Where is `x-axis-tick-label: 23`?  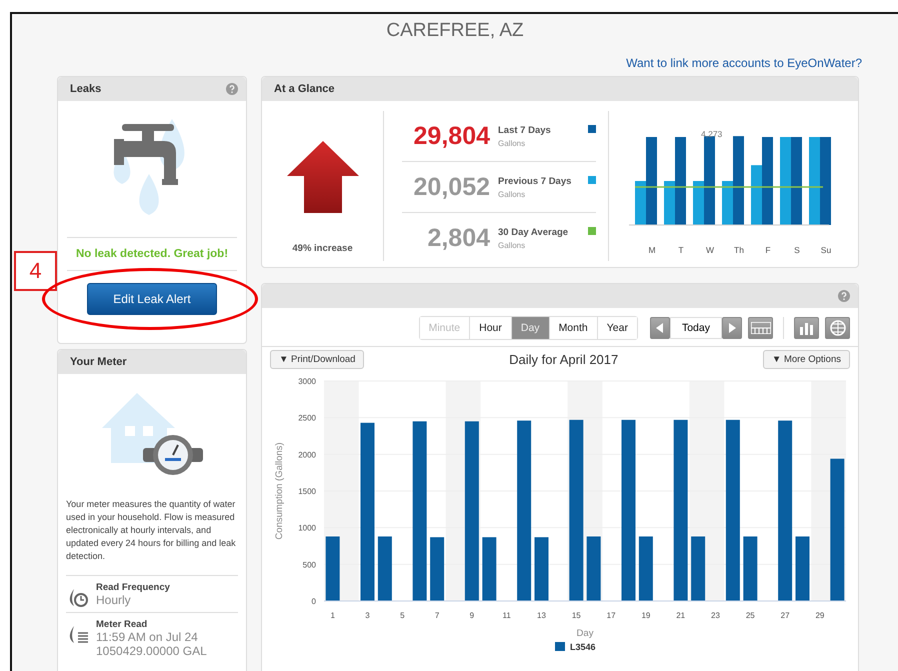 x-axis-tick-label: 23 is located at coordinates (715, 615).